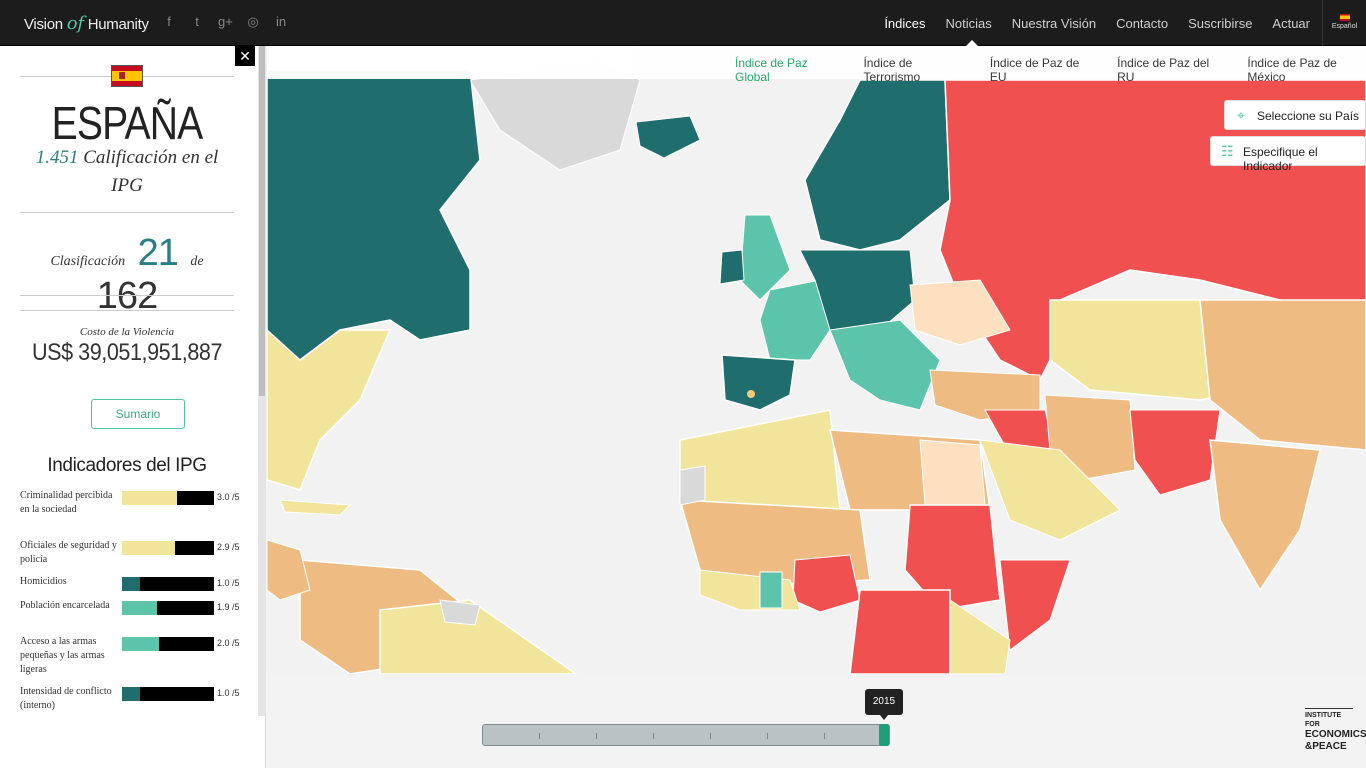 The width and height of the screenshot is (1366, 768). Describe the element at coordinates (785, 70) in the screenshot. I see `tab-global-peace-index: Índice de Paz Global` at that location.